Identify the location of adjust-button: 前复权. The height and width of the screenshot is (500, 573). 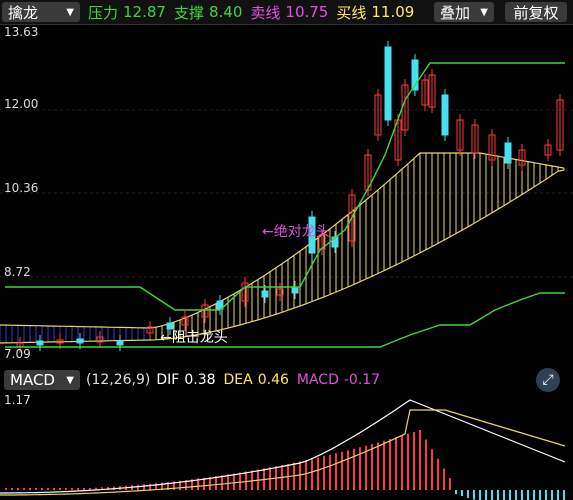
(536, 12).